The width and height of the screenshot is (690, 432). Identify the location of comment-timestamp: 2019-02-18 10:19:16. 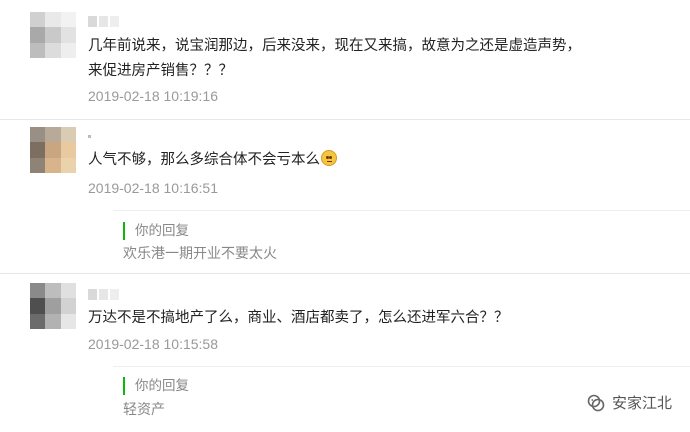
(153, 96).